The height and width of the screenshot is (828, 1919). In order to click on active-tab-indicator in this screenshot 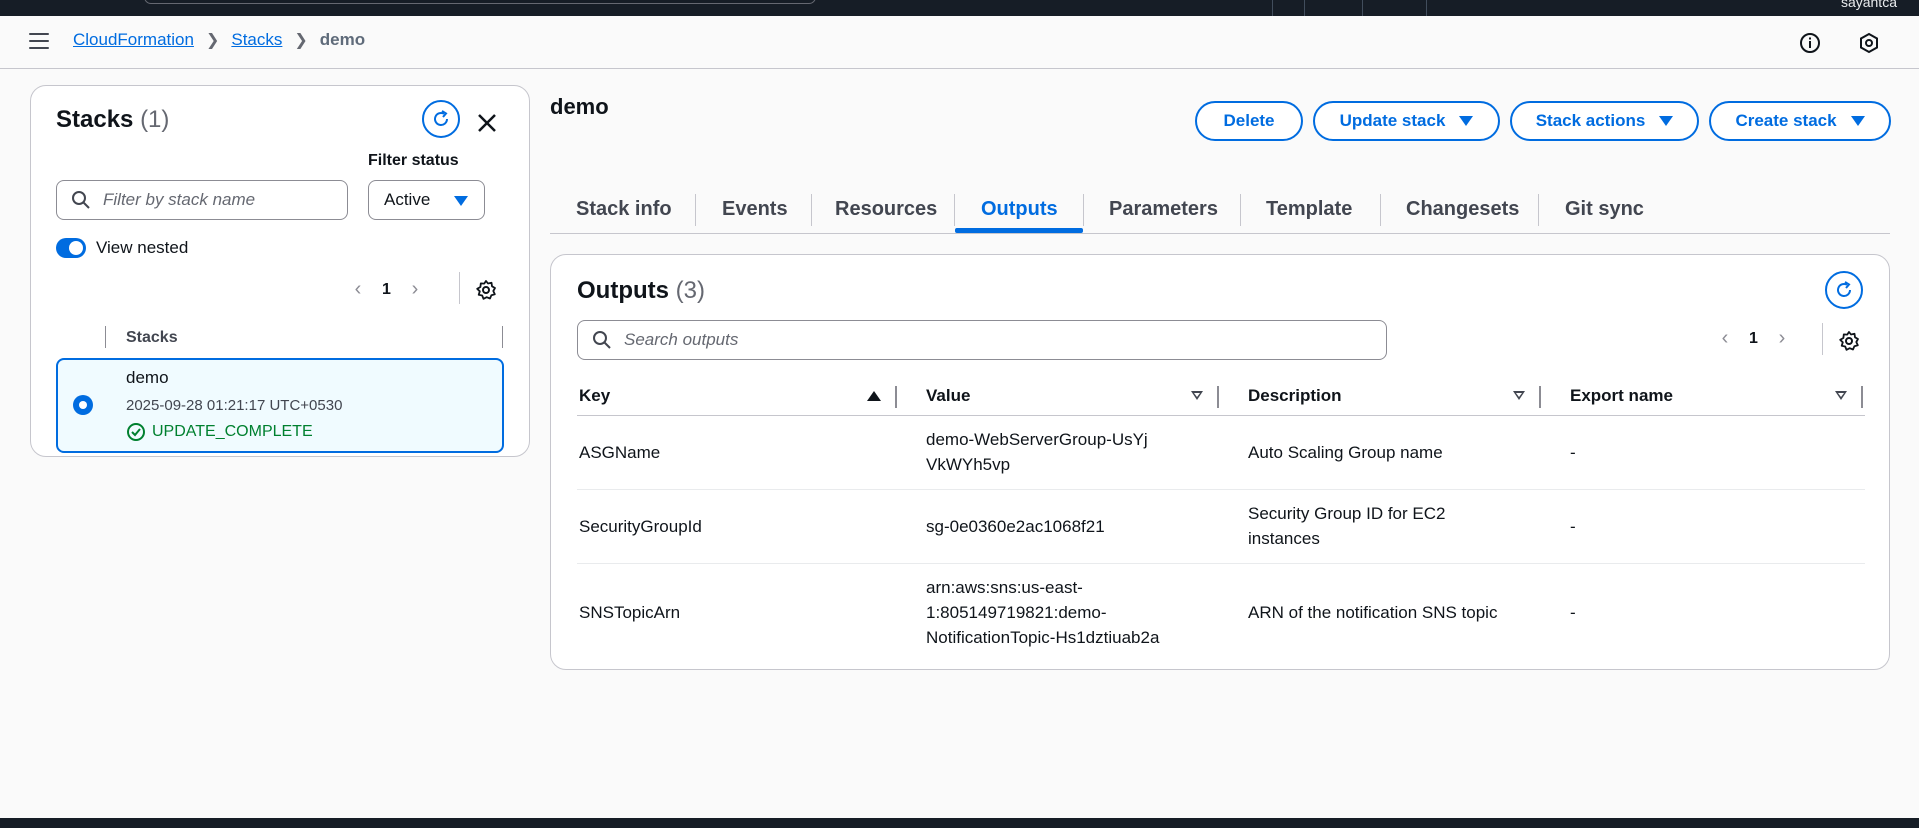, I will do `click(1019, 230)`.